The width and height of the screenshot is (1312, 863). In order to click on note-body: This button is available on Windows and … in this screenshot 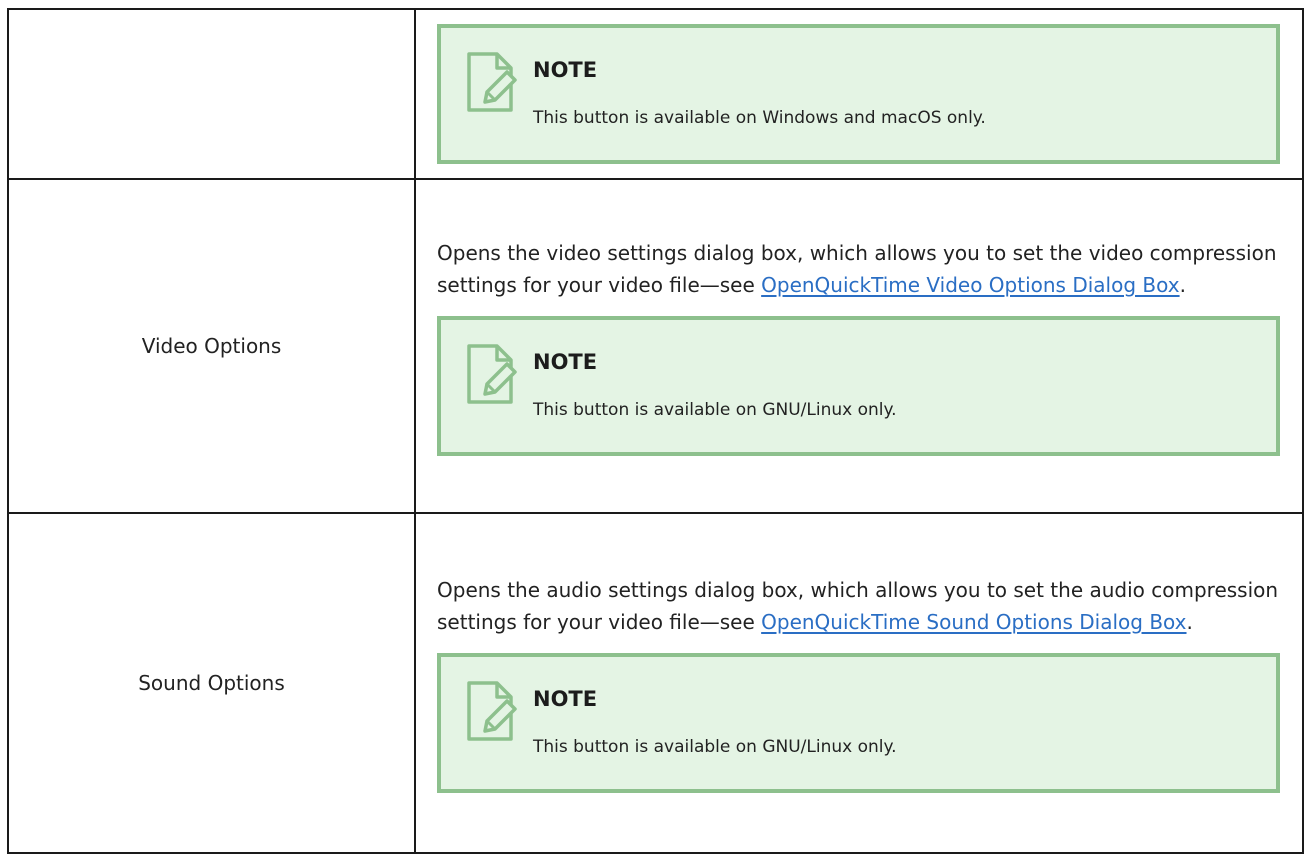, I will do `click(759, 118)`.